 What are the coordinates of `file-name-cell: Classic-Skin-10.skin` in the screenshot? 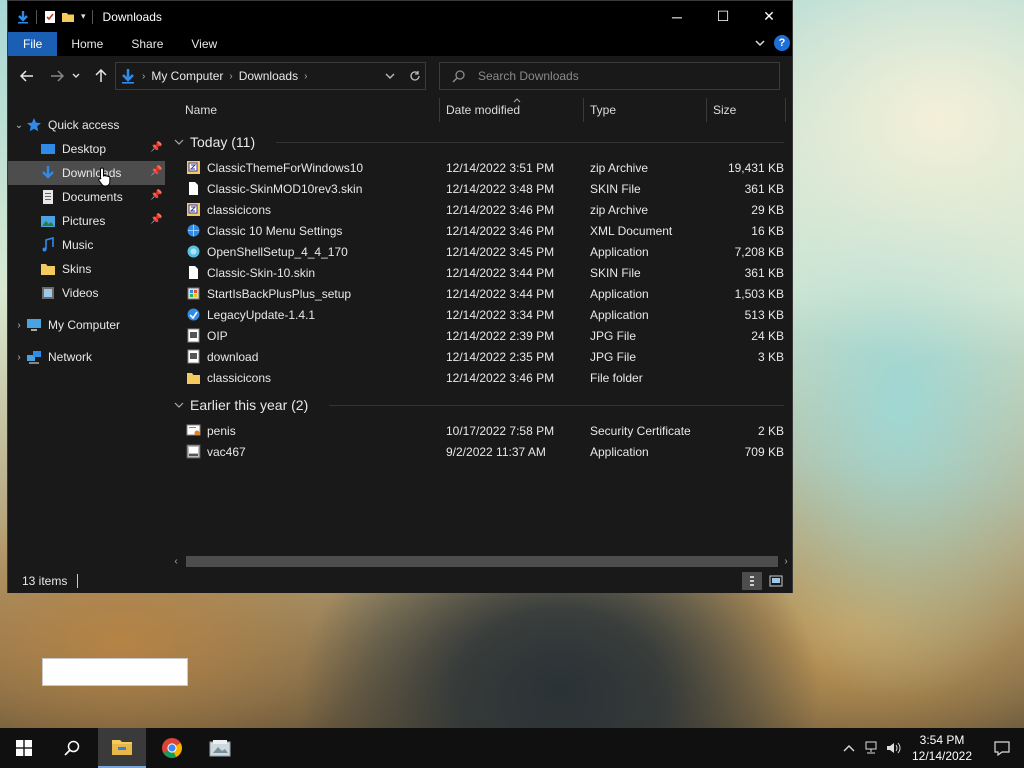 It's located at (313, 272).